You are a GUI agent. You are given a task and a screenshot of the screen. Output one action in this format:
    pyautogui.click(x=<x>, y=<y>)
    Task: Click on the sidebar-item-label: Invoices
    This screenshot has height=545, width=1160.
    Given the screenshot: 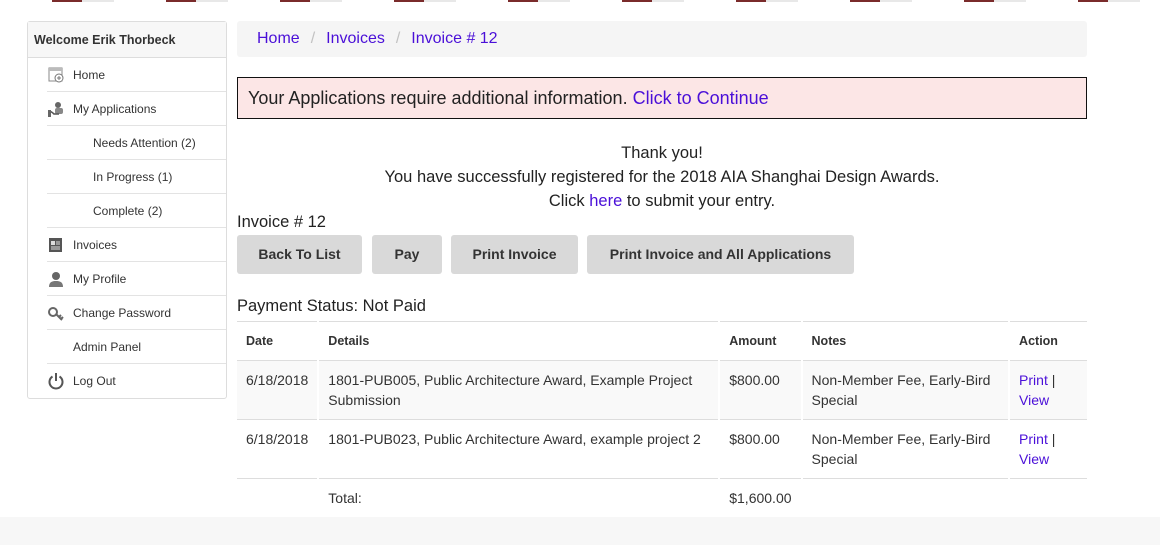 What is the action you would take?
    pyautogui.click(x=95, y=245)
    